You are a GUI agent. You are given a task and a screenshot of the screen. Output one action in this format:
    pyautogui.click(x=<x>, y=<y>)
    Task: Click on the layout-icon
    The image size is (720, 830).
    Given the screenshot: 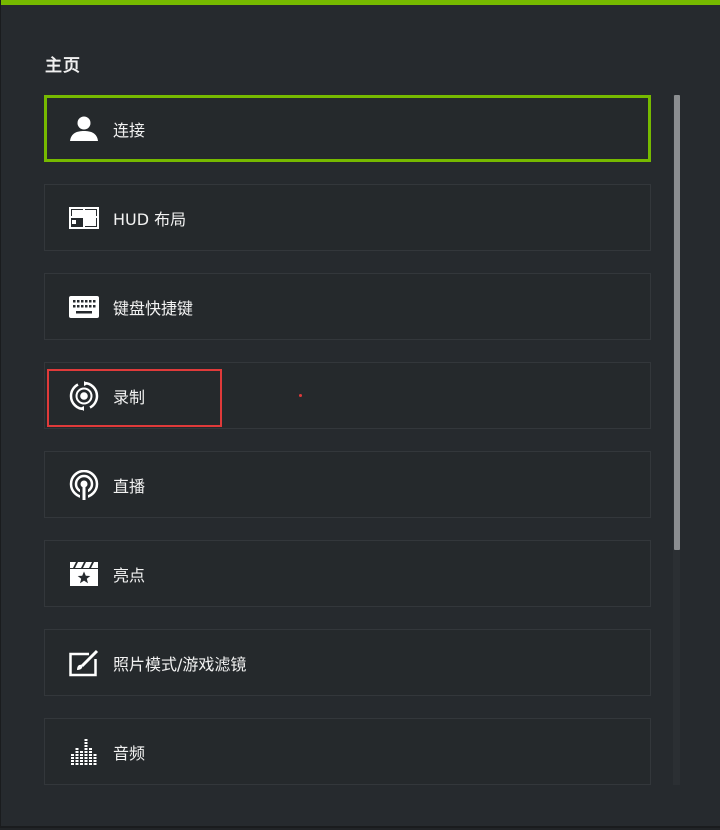 What is the action you would take?
    pyautogui.click(x=84, y=218)
    